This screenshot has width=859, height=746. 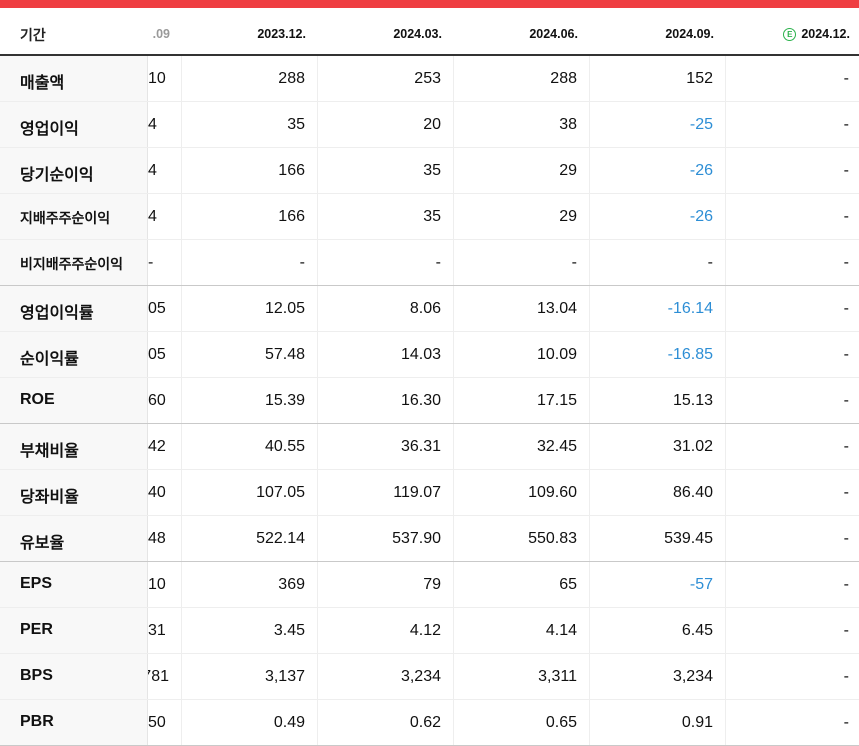 What do you see at coordinates (386, 354) in the screenshot?
I see `table-cell: 14.03` at bounding box center [386, 354].